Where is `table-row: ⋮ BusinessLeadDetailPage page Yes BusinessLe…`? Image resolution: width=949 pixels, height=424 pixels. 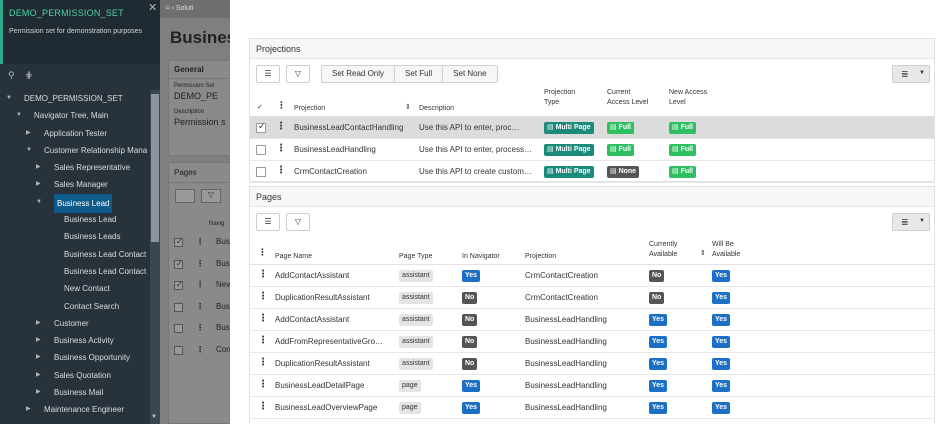
table-row: ⋮ BusinessLeadDetailPage page Yes BusinessLe… is located at coordinates (592, 386).